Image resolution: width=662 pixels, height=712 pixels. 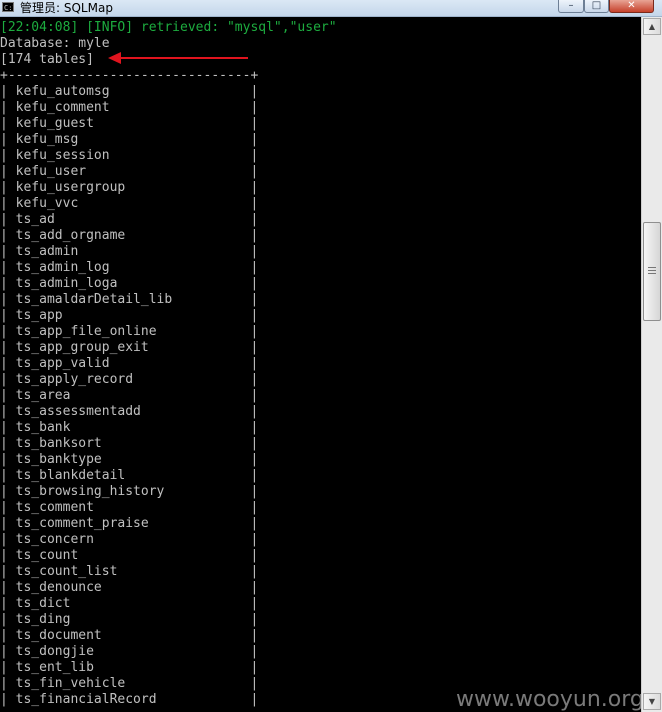 I want to click on table-row: | ts_assessmentadd |, so click(x=129, y=411).